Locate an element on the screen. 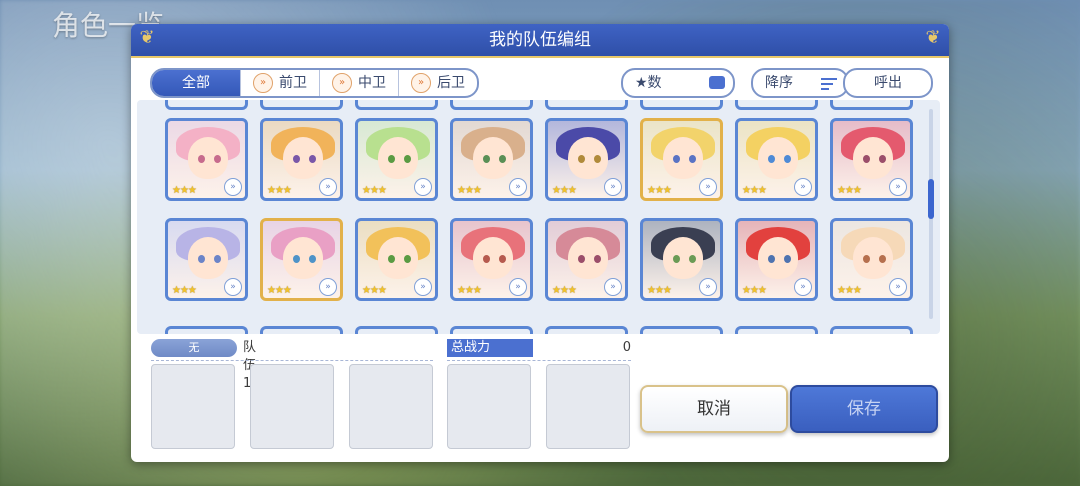 The image size is (1080, 486). toggle-icon is located at coordinates (717, 82).